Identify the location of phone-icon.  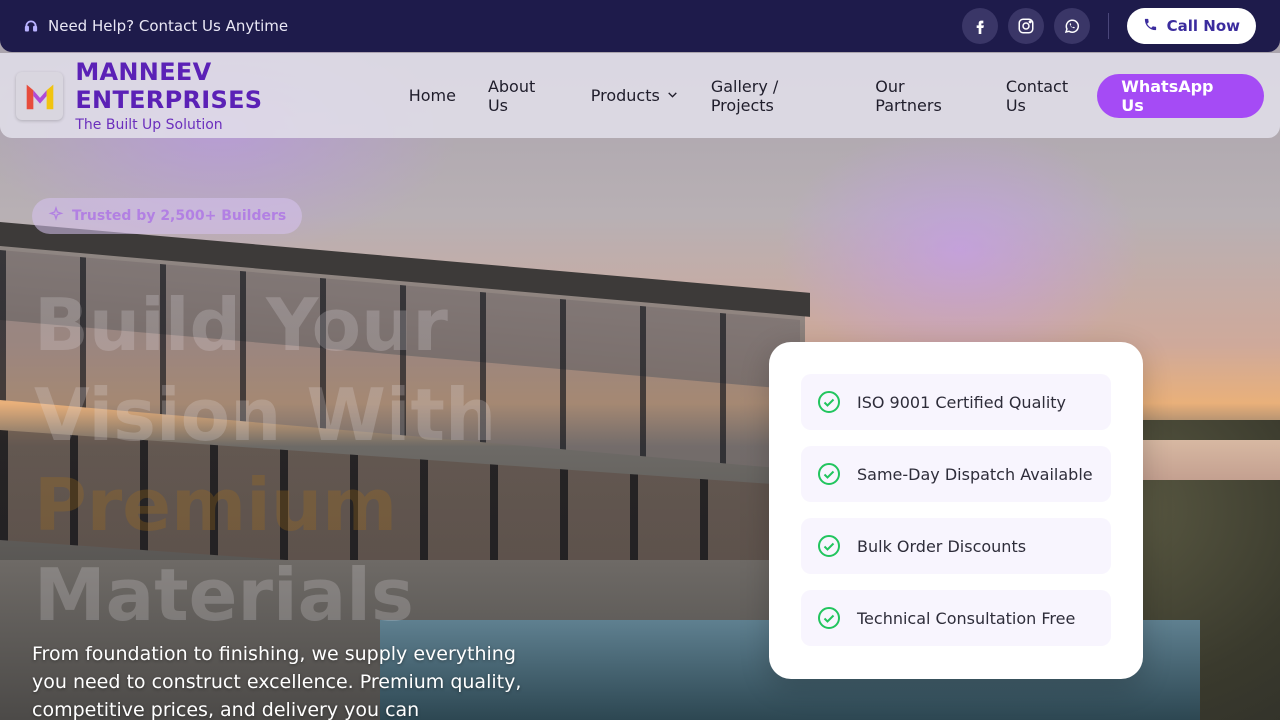
(1150, 26).